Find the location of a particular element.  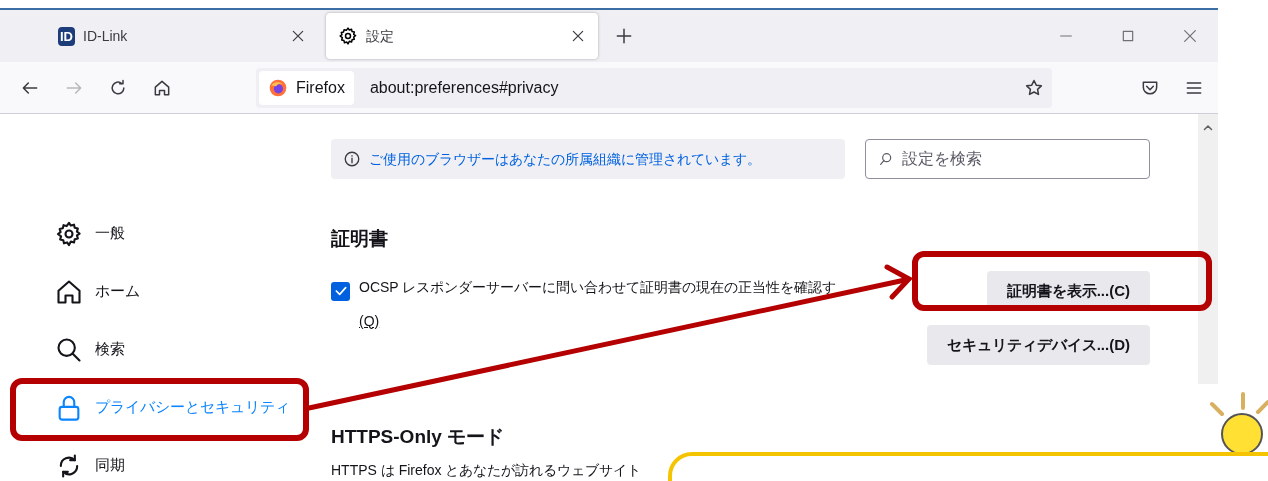

url-text: about:preferences#privacy is located at coordinates (464, 87).